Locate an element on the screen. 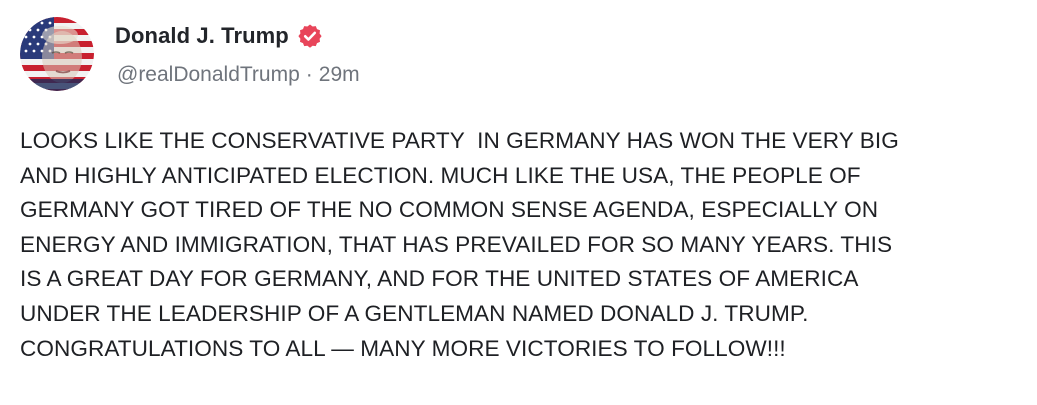 The height and width of the screenshot is (405, 1037). post-timestamp: 29m is located at coordinates (339, 75).